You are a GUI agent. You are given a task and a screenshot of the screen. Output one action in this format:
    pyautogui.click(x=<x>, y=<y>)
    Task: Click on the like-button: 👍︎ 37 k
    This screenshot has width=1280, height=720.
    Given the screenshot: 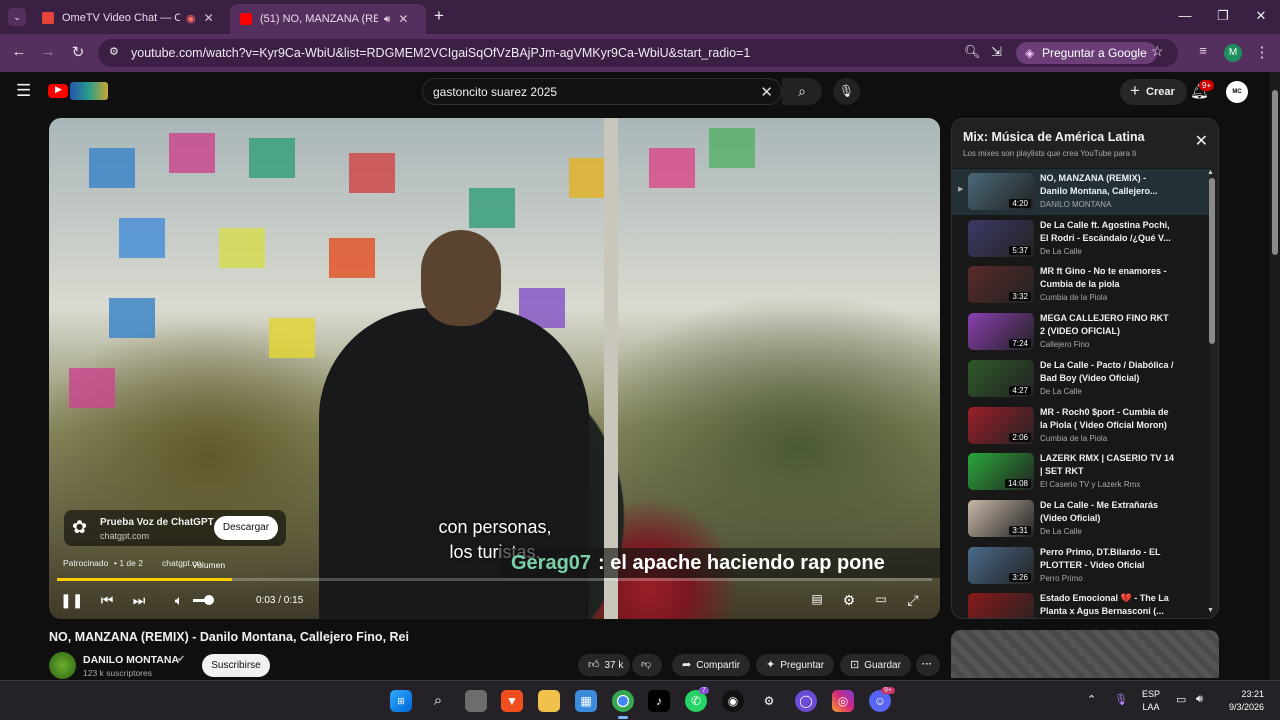 What is the action you would take?
    pyautogui.click(x=604, y=665)
    